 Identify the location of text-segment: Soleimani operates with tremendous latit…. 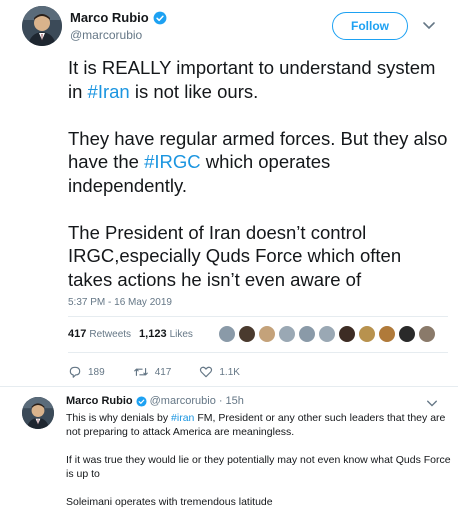
(169, 502).